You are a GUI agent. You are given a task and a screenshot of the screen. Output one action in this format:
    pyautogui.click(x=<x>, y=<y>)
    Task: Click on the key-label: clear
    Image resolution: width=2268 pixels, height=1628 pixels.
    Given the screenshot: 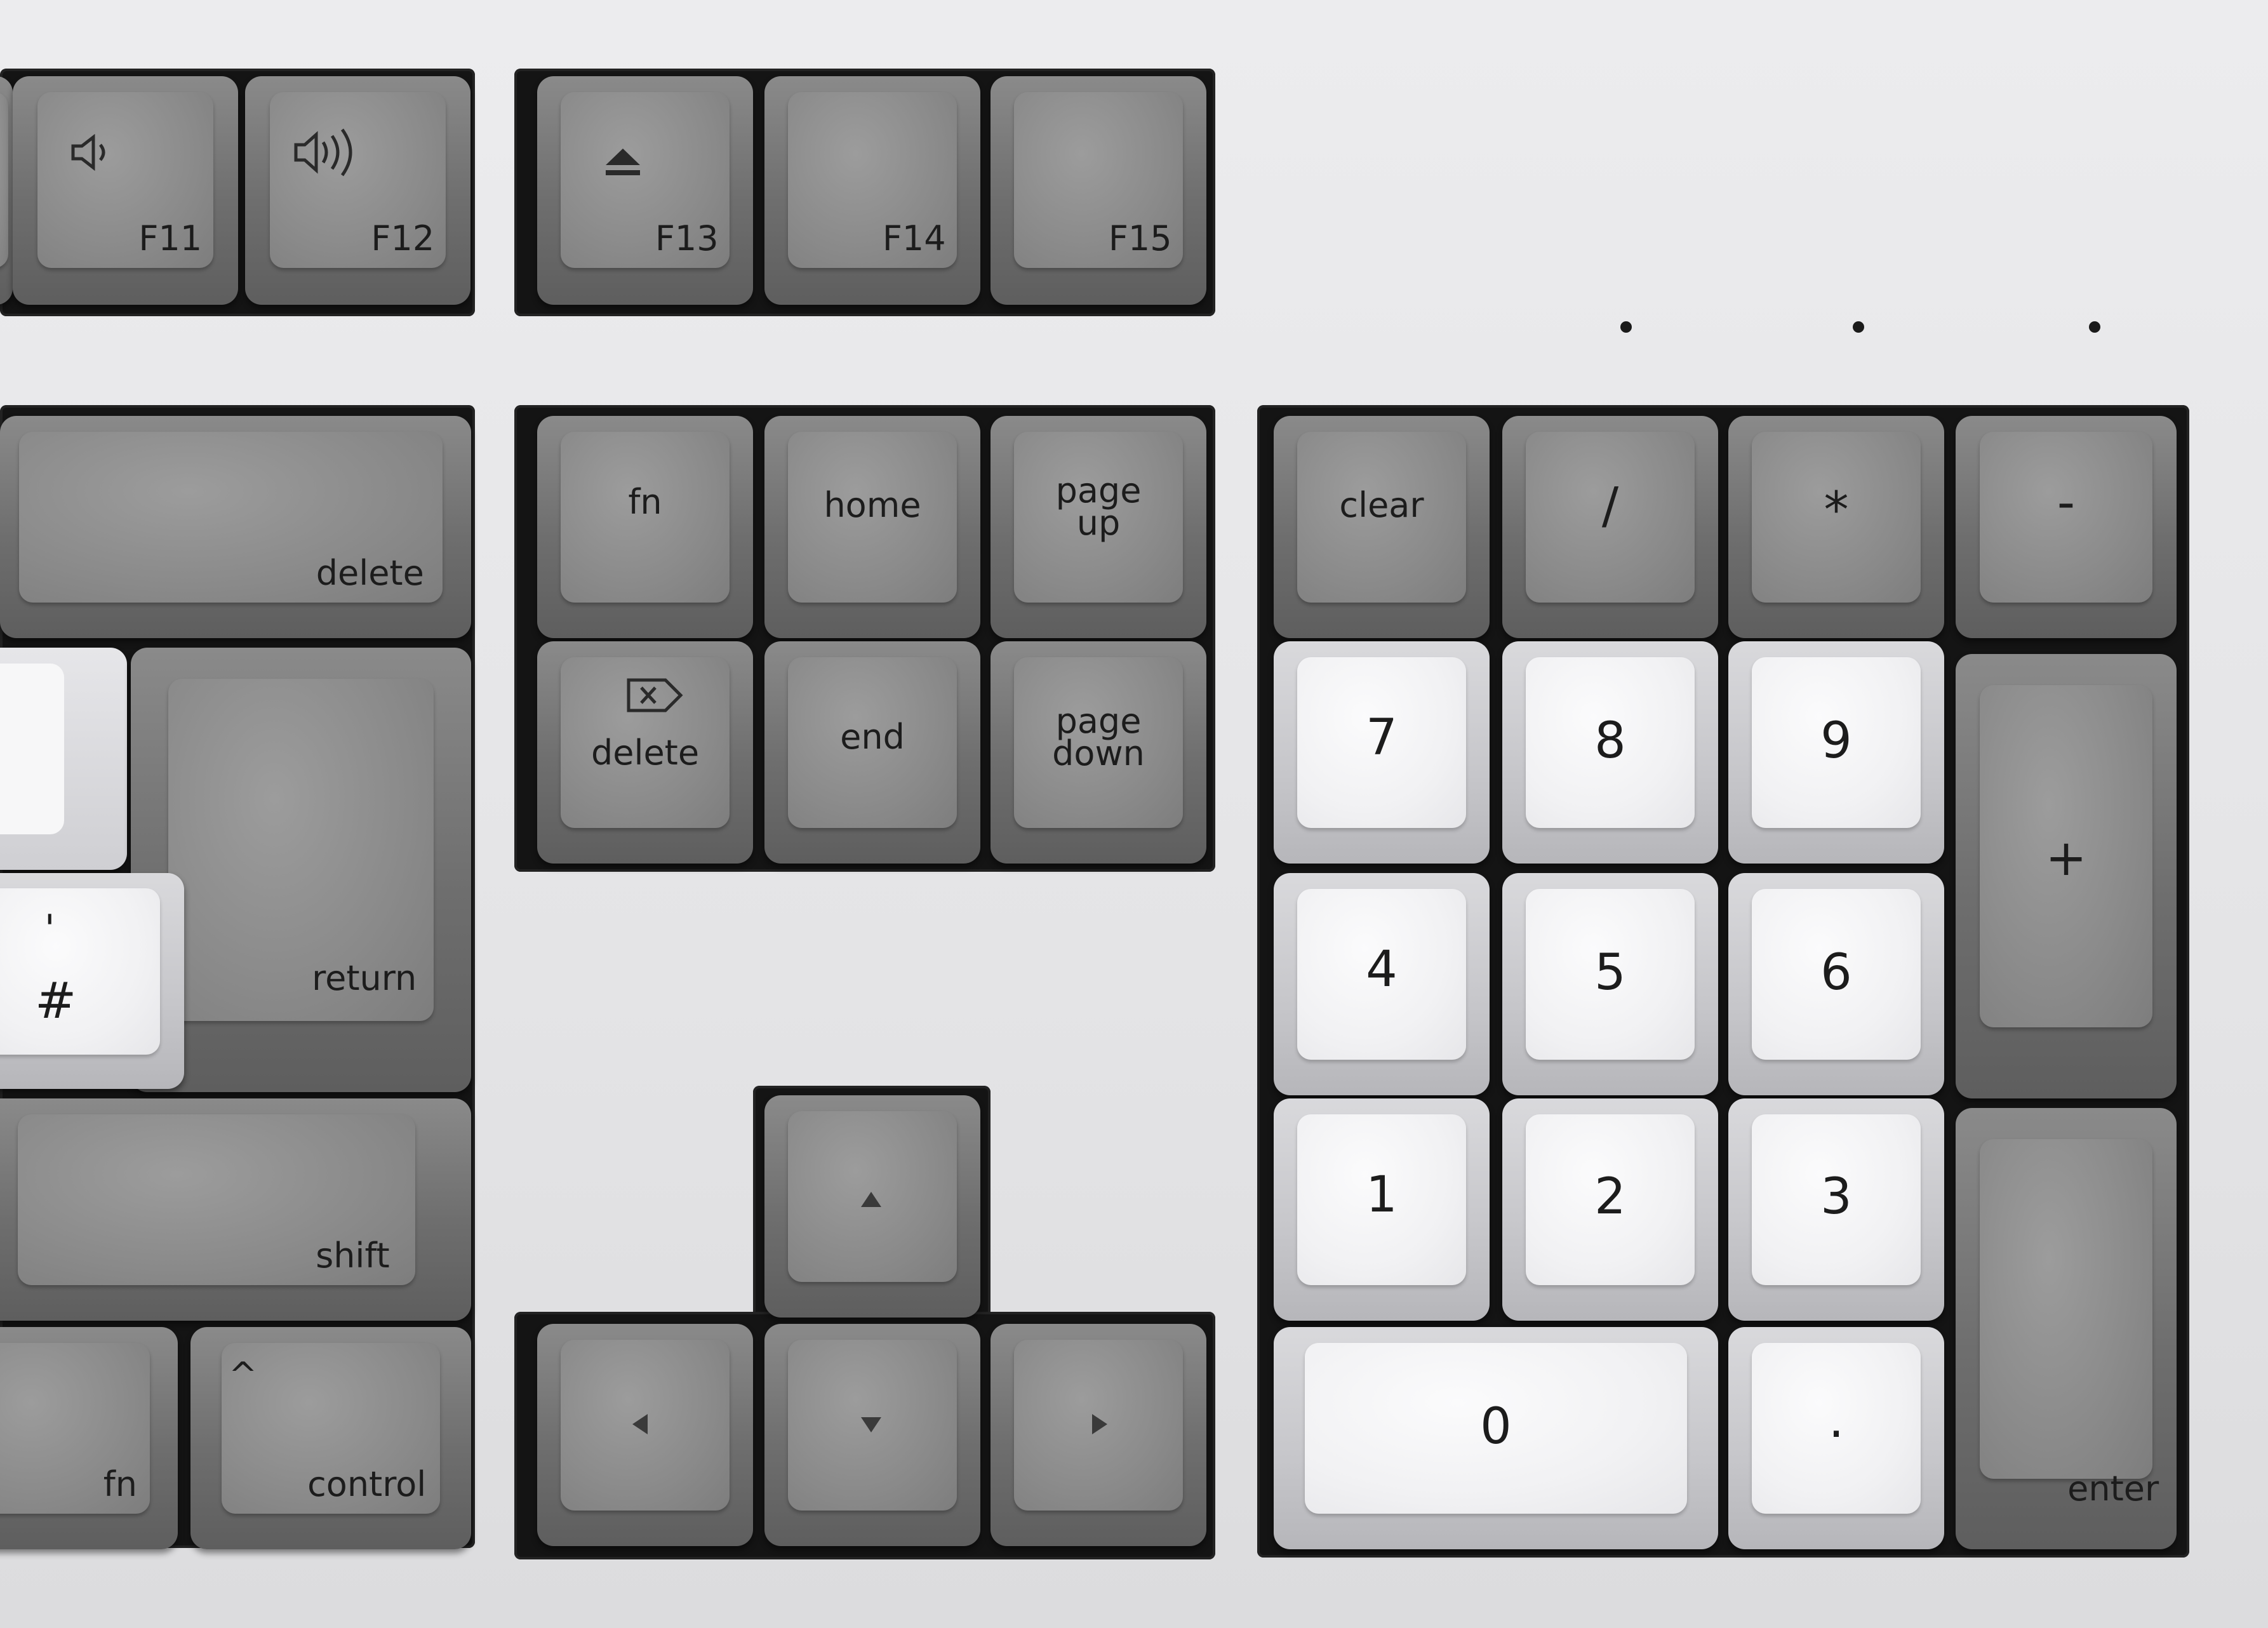 What is the action you would take?
    pyautogui.click(x=1381, y=505)
    